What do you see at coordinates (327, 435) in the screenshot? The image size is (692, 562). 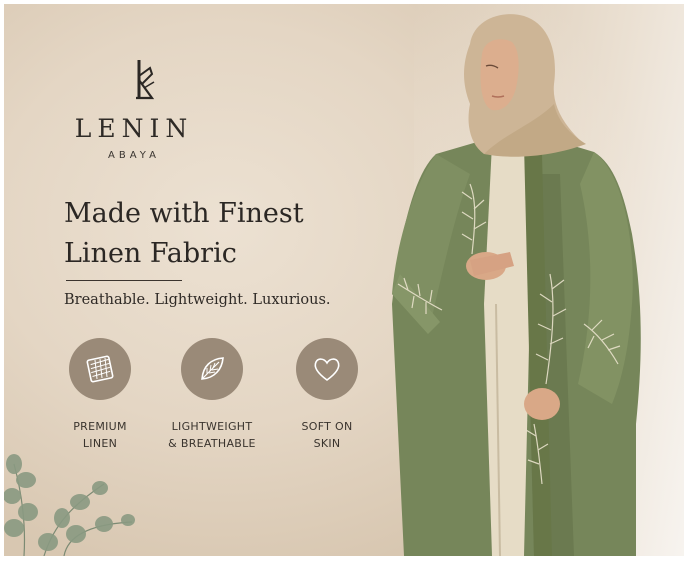 I see `feature-label: SOFT ON SKIN` at bounding box center [327, 435].